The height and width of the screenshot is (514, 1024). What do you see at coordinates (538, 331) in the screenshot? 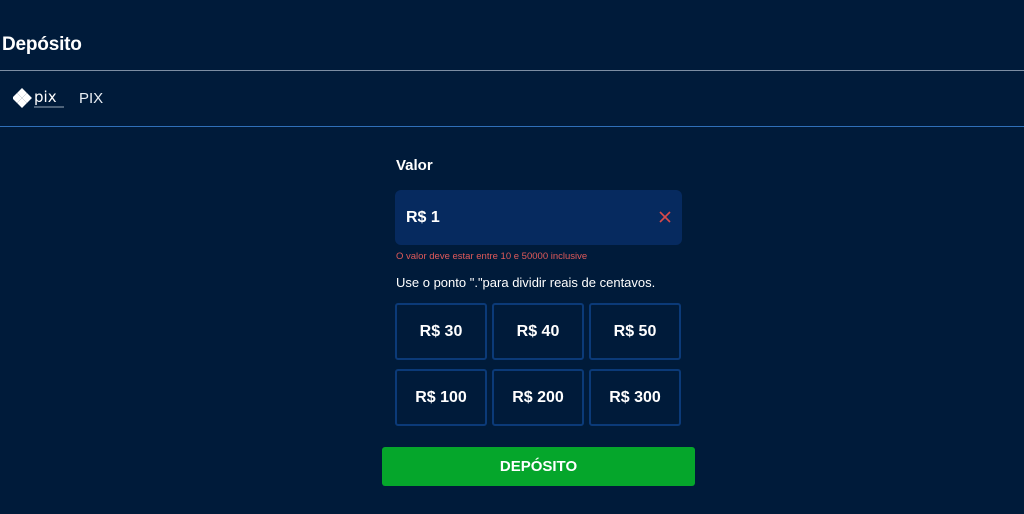
I see `preset-button-40: R$ 40` at bounding box center [538, 331].